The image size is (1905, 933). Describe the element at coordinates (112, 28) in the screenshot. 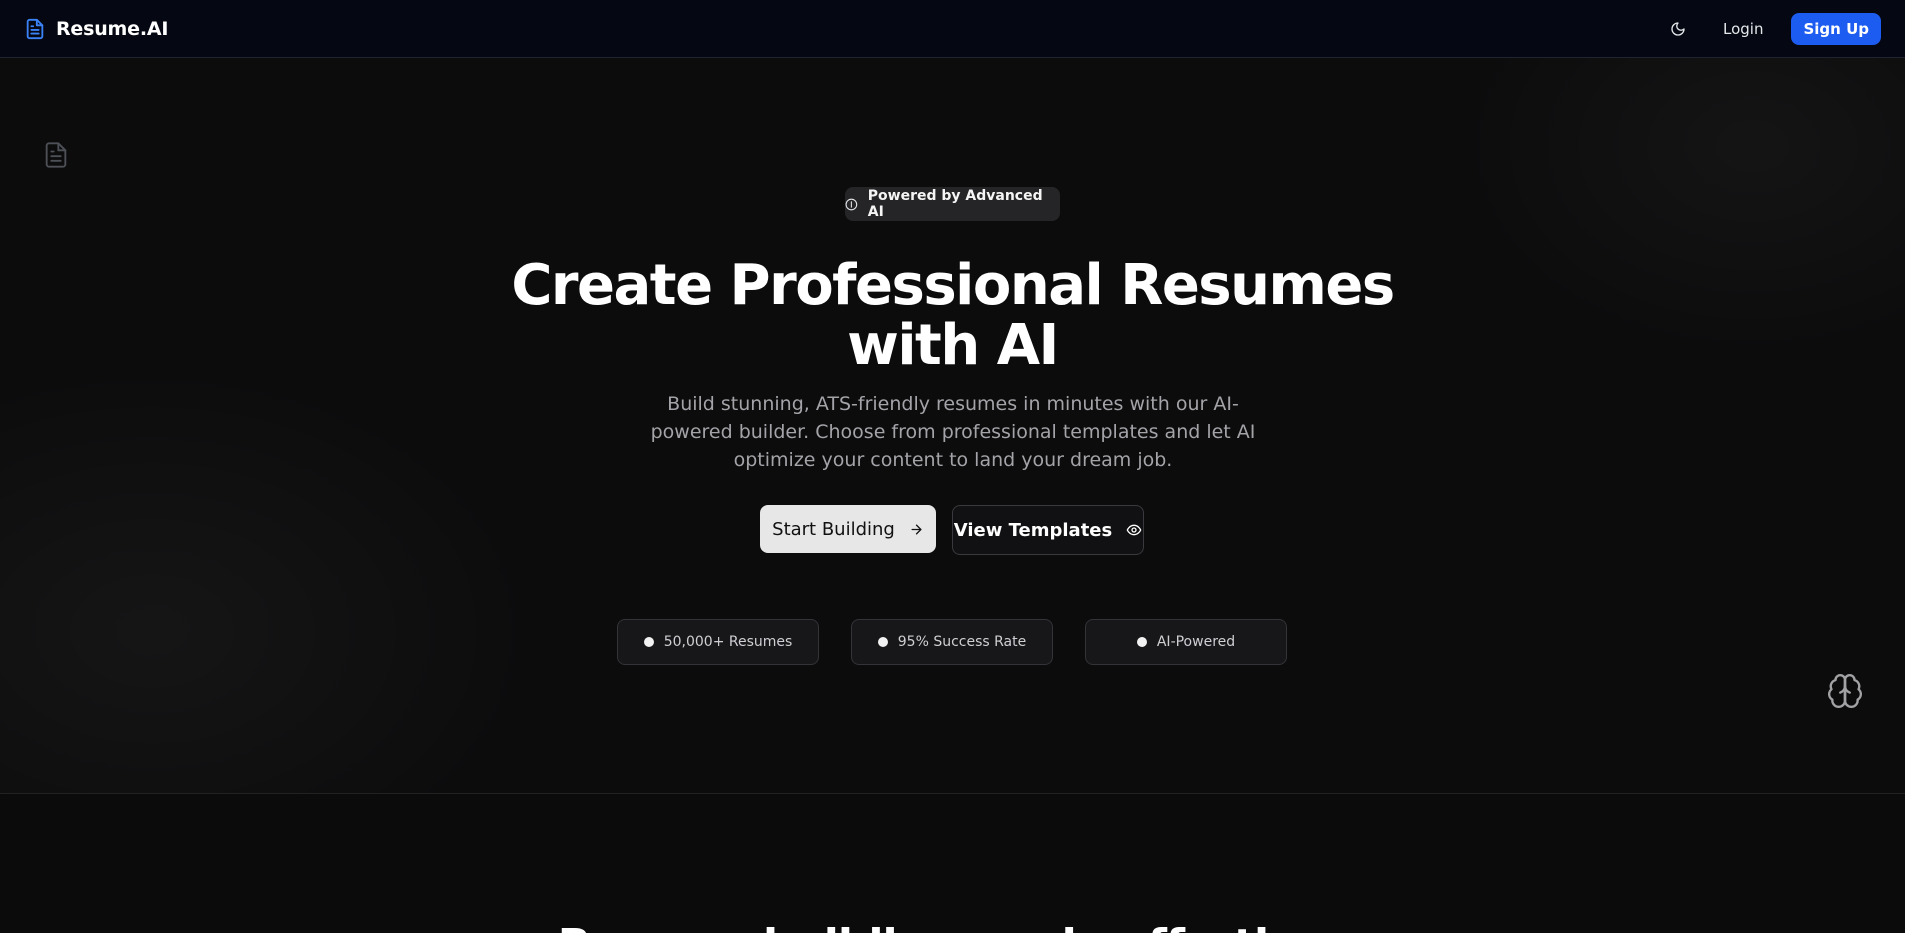

I see `brand-name: Resume.AI` at that location.